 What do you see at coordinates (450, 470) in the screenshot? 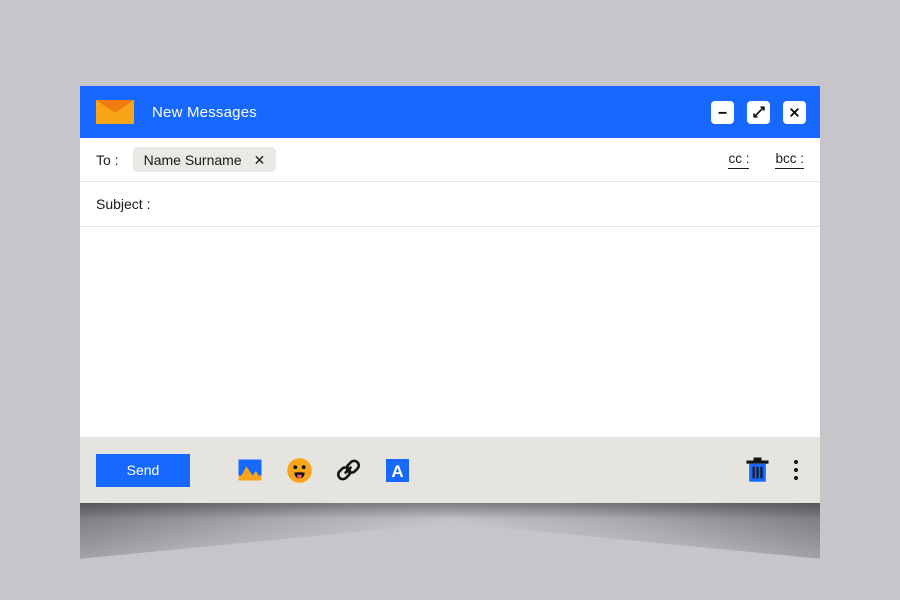
I see `compose-toolbar: Send A` at bounding box center [450, 470].